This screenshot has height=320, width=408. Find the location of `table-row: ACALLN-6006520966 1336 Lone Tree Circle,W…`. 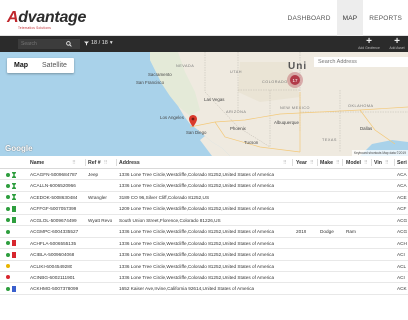

table-row: ACALLN-6006520966 1336 Lone Tree Circle,W… is located at coordinates (204, 186).